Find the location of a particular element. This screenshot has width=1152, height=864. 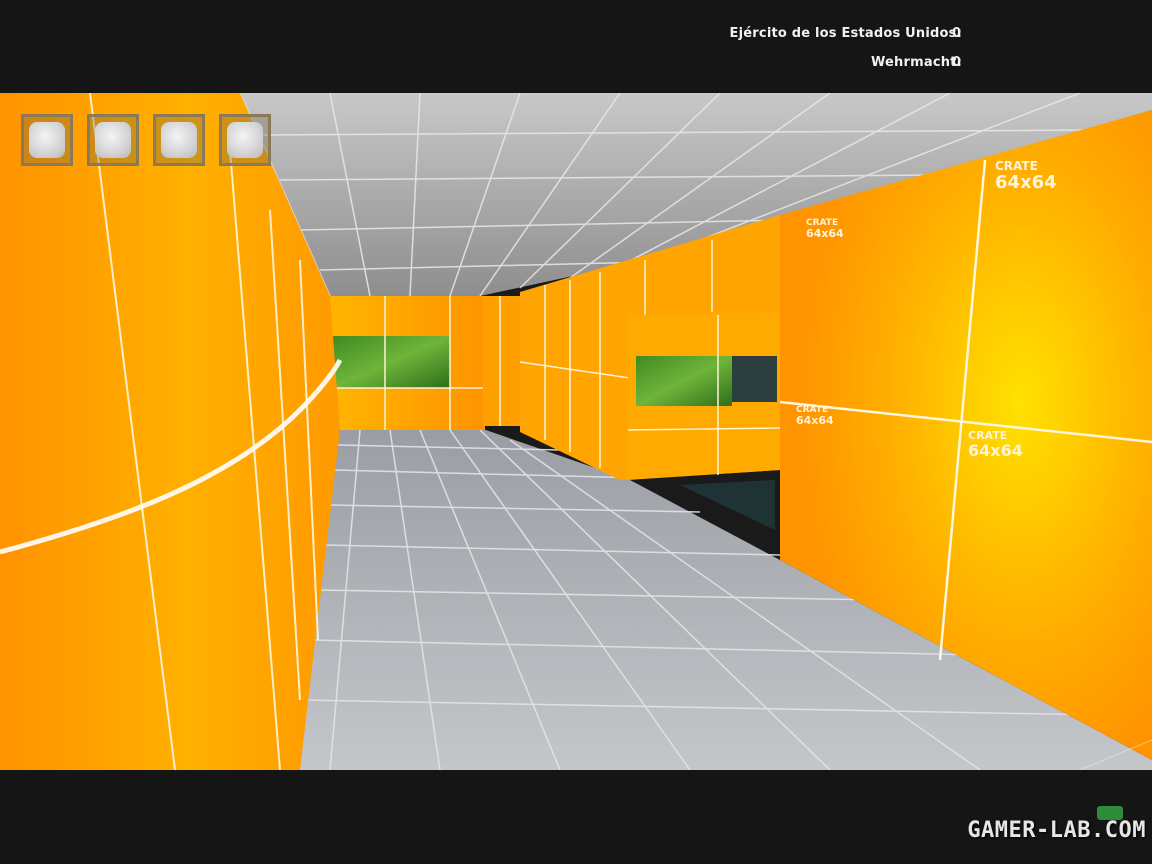

axis-team-label: Wehrmacht: is located at coordinates (916, 62).